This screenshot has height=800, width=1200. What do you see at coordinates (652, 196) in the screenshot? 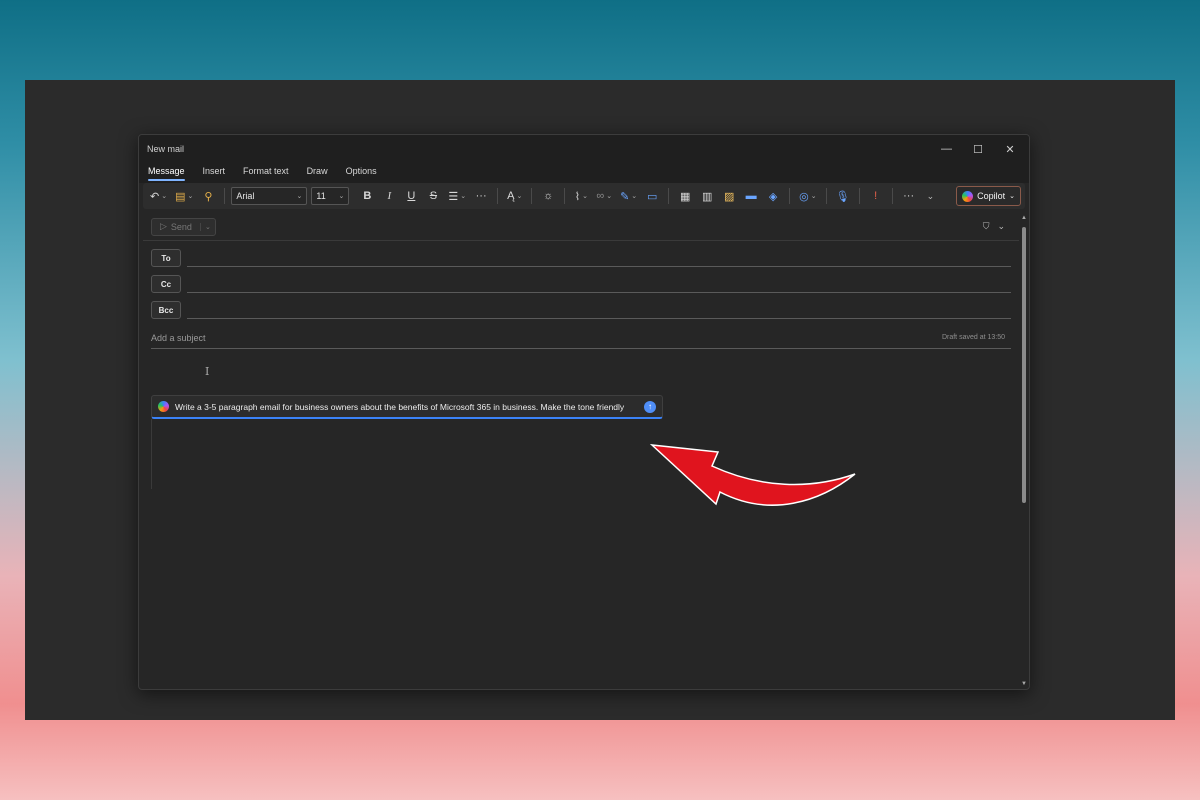
I see `teams-meeting-button: ▭` at bounding box center [652, 196].